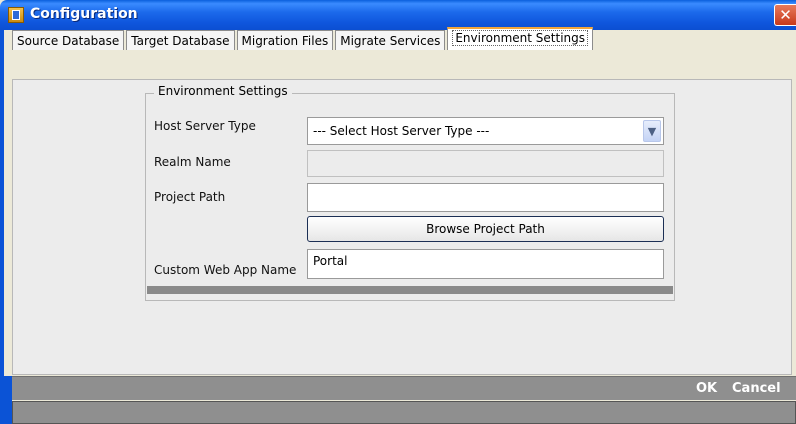  I want to click on realm-name-field, so click(485, 163).